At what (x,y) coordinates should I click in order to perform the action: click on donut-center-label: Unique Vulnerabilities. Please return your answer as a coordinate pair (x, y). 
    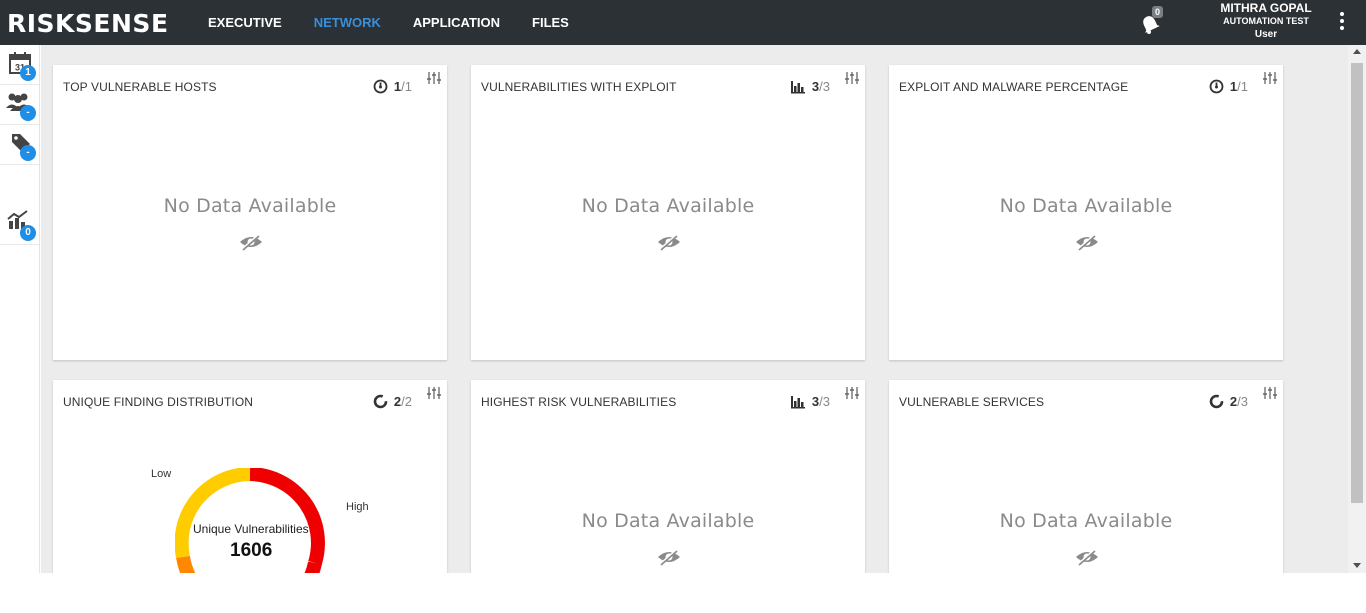
    Looking at the image, I should click on (251, 529).